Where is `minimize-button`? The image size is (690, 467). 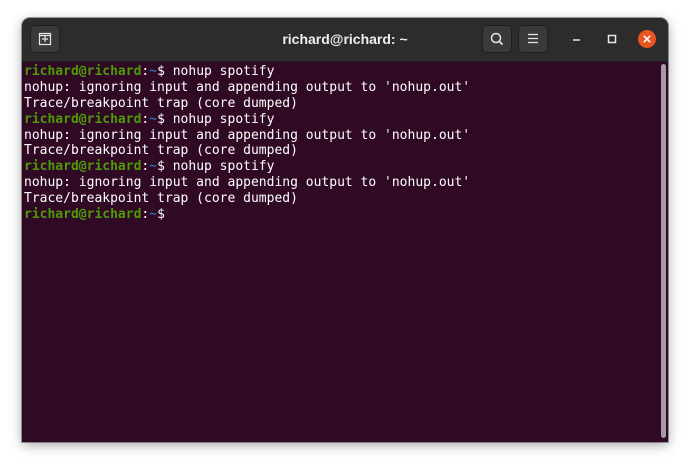 minimize-button is located at coordinates (577, 39).